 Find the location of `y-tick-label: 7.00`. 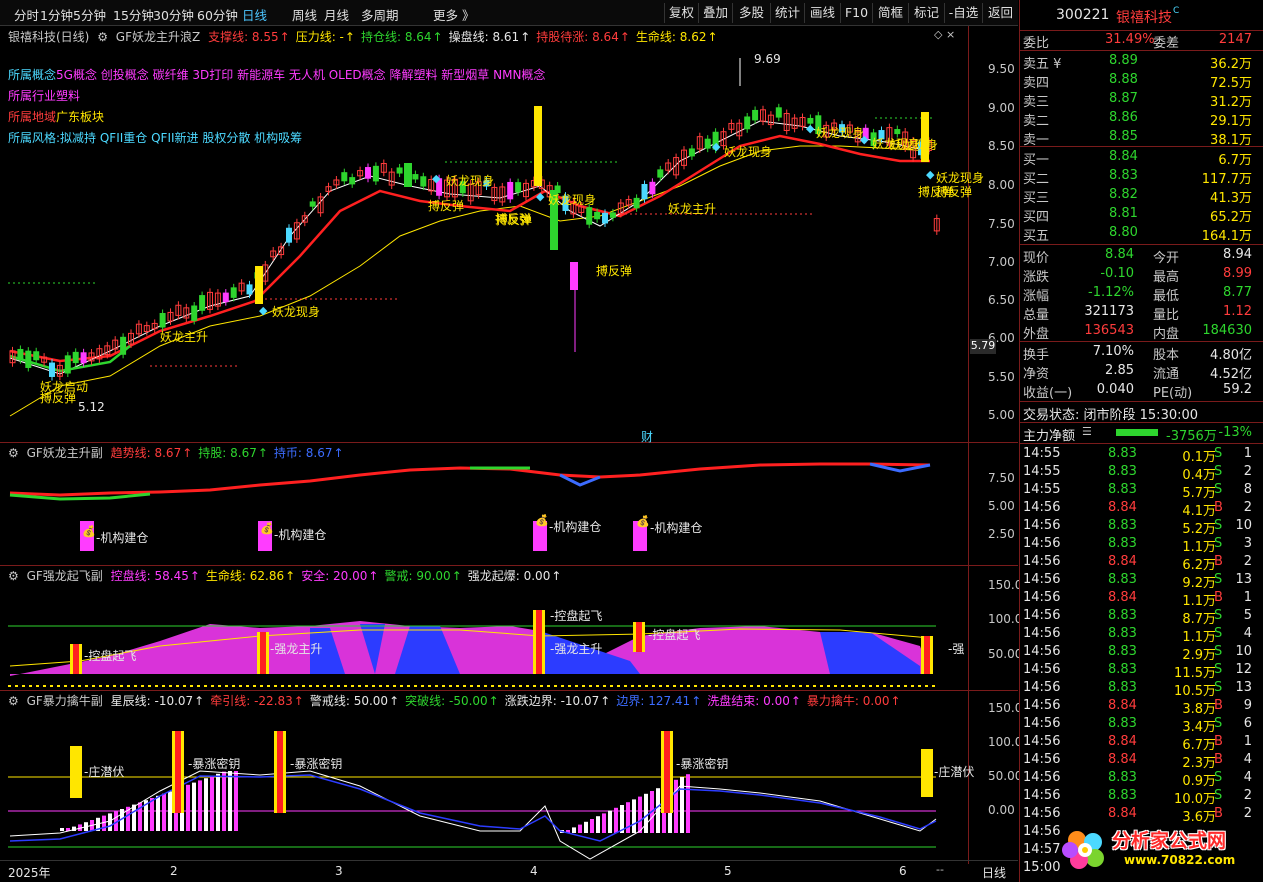

y-tick-label: 7.00 is located at coordinates (1001, 262).